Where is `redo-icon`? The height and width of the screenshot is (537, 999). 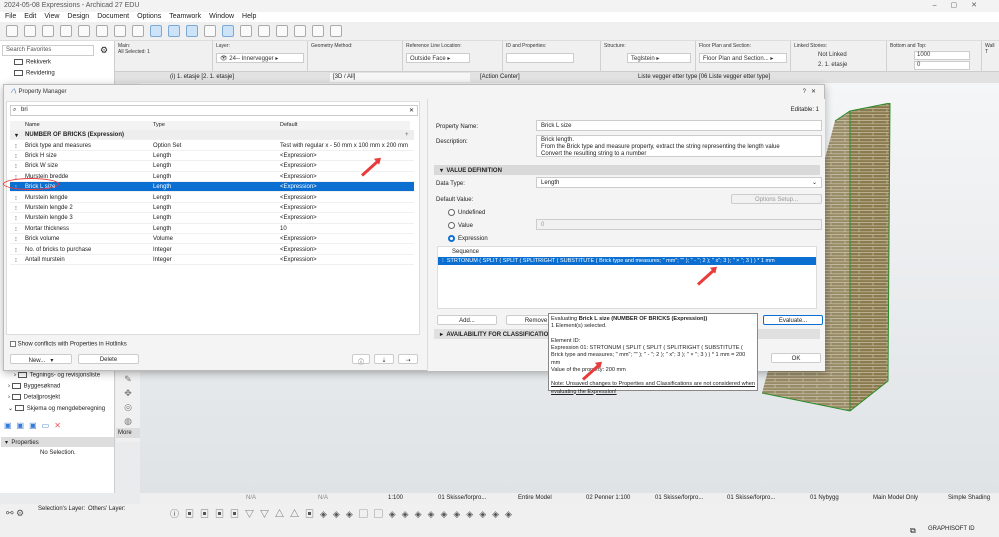
redo-icon is located at coordinates (138, 31).